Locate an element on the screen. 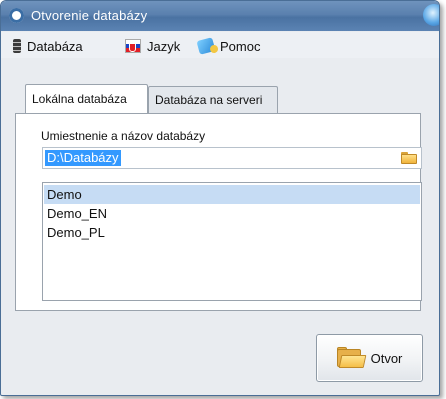 The image size is (446, 399). menu-language: Jazyk is located at coordinates (152, 46).